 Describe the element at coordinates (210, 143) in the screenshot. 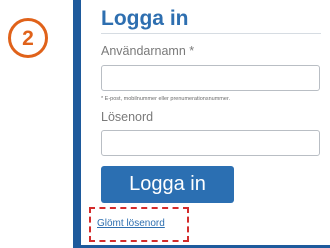

I see `password-input` at that location.